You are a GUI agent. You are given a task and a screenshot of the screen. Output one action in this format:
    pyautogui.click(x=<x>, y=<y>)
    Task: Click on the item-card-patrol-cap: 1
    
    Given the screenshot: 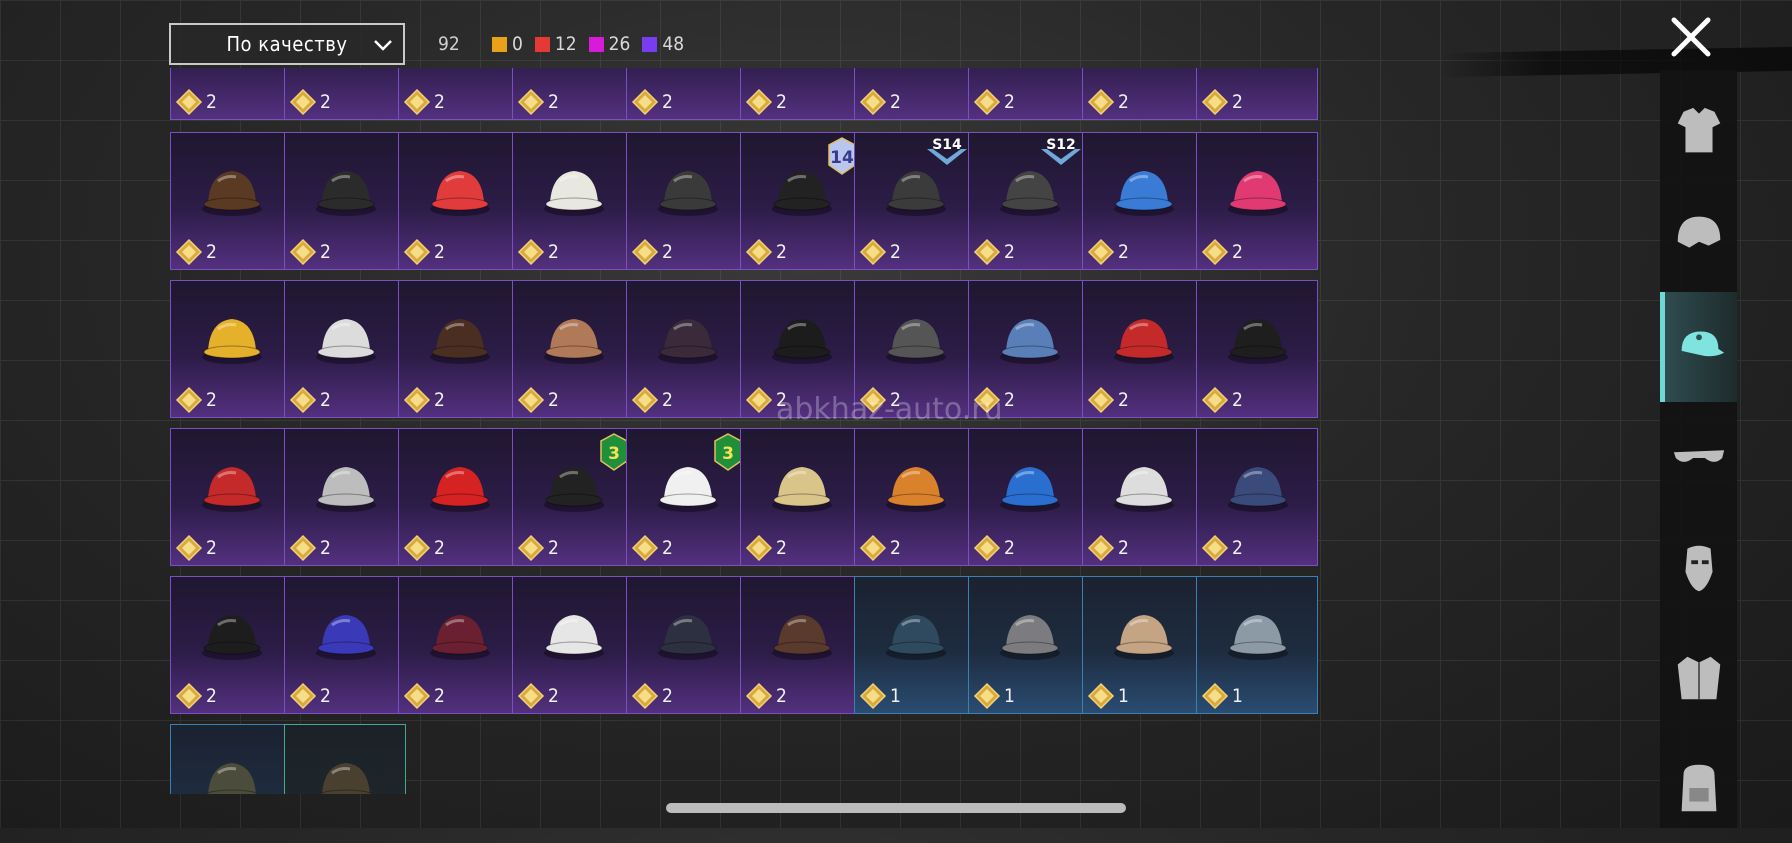 What is the action you would take?
    pyautogui.click(x=345, y=759)
    